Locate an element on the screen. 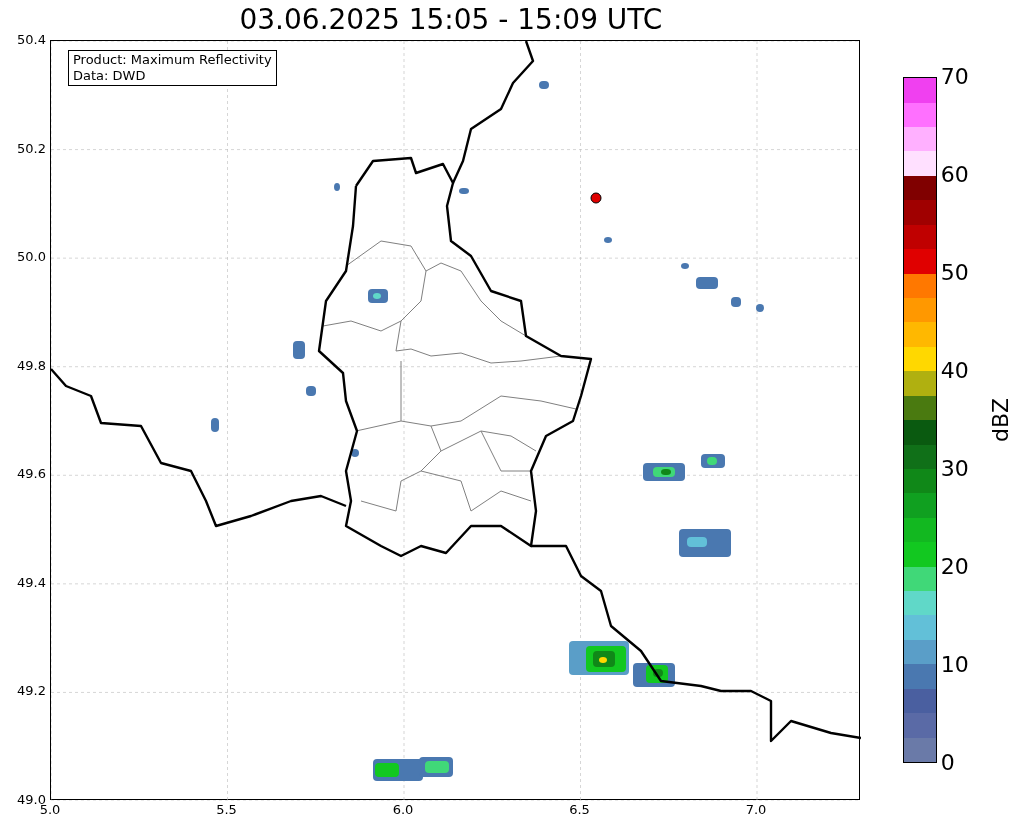 This screenshot has width=1023, height=834. info-text: Product: Maximum Reflectivity is located at coordinates (172, 60).